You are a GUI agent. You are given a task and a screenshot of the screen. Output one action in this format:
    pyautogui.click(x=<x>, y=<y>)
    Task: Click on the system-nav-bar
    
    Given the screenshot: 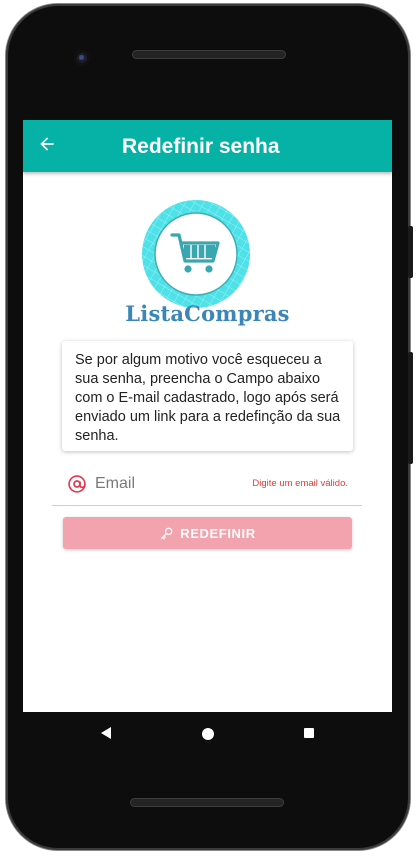 What is the action you would take?
    pyautogui.click(x=207, y=733)
    